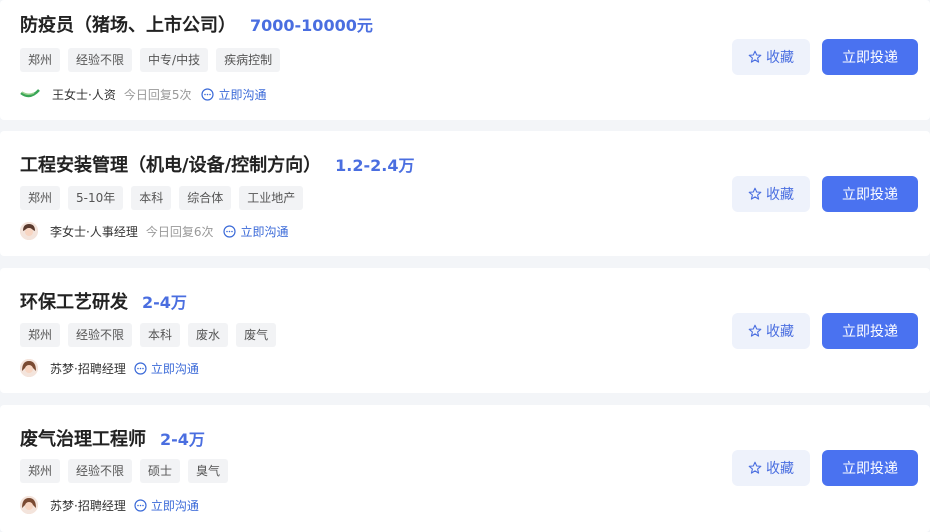 Image resolution: width=930 pixels, height=532 pixels. What do you see at coordinates (30, 94) in the screenshot?
I see `company-logo-icon` at bounding box center [30, 94].